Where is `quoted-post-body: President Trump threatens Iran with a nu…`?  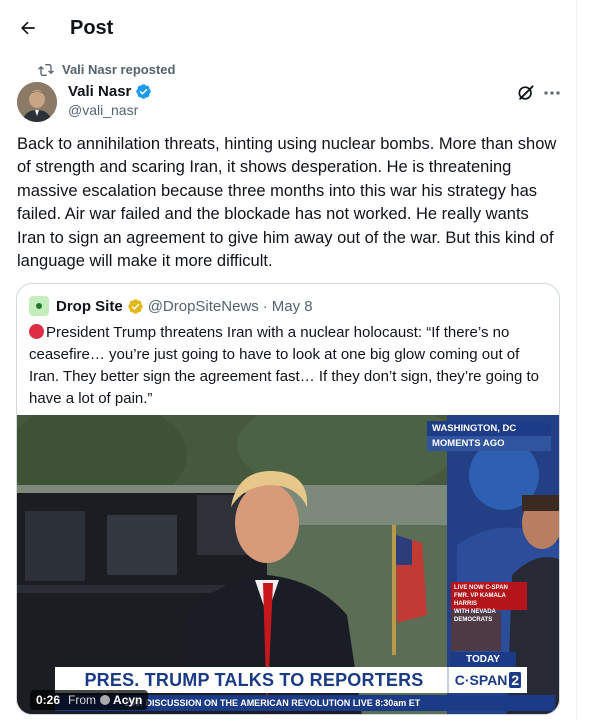
quoted-post-body: President Trump threatens Iran with a nu… is located at coordinates (290, 366).